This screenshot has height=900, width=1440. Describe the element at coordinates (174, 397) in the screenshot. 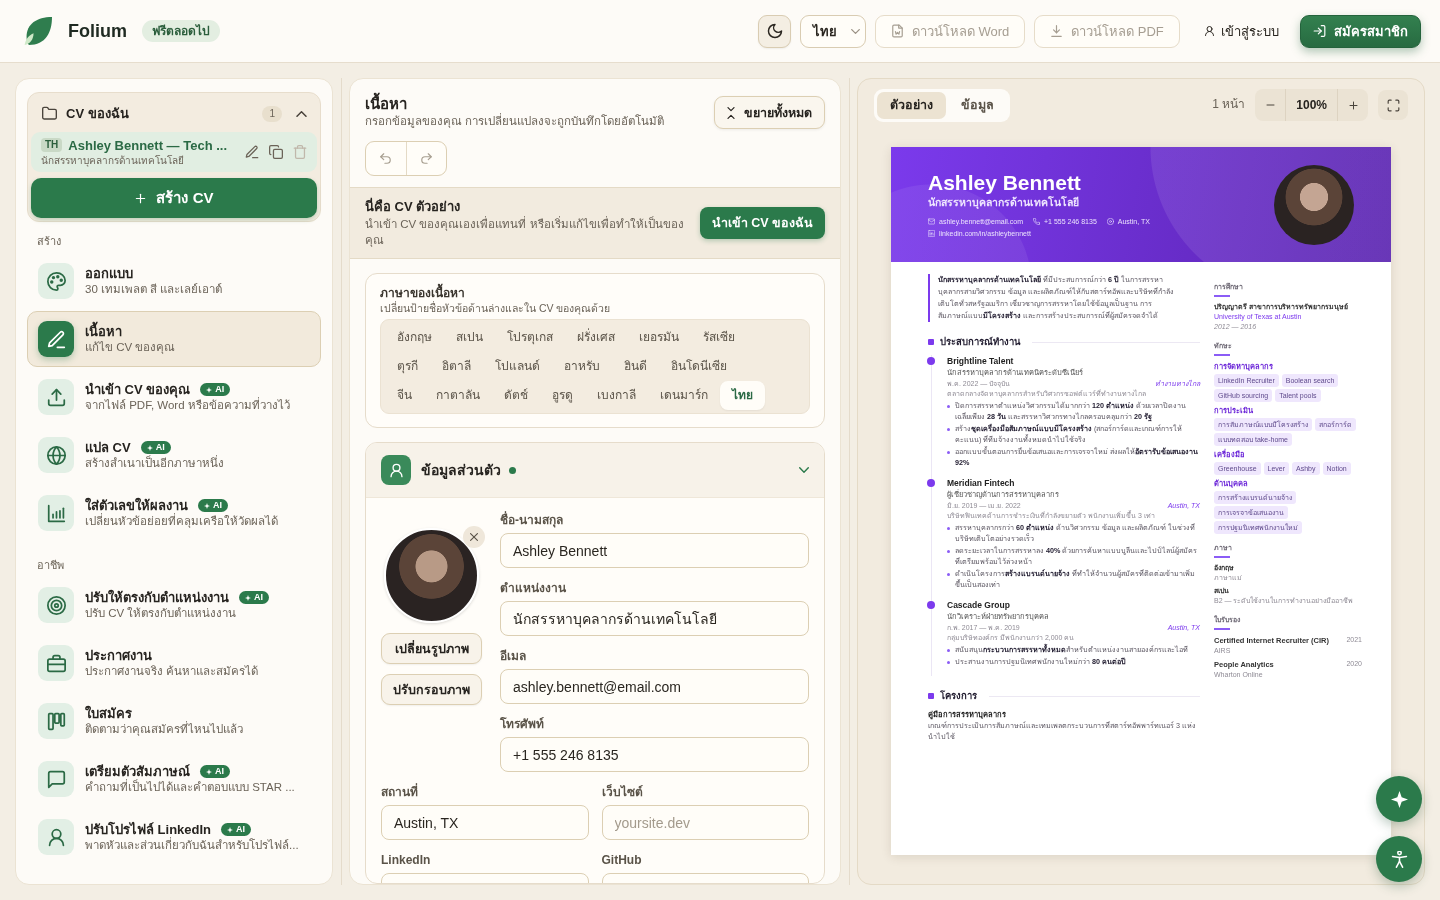

I see `nav-item: นำเข้า CV ของคุณ AI จากไฟล์ PDF, Word หรือข้อความที่วางไว้` at that location.